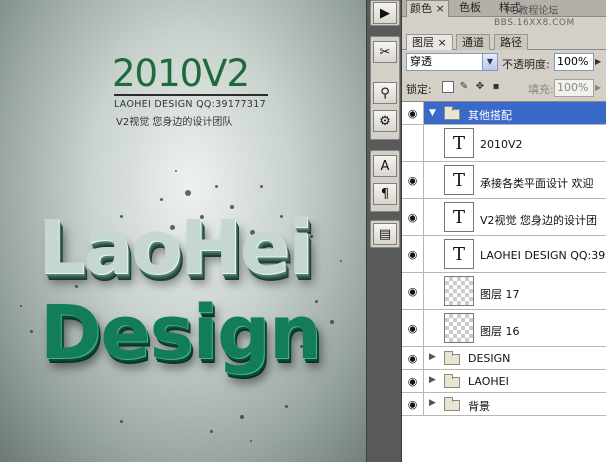 The image size is (606, 462). I want to click on fill-field: 100%, so click(574, 88).